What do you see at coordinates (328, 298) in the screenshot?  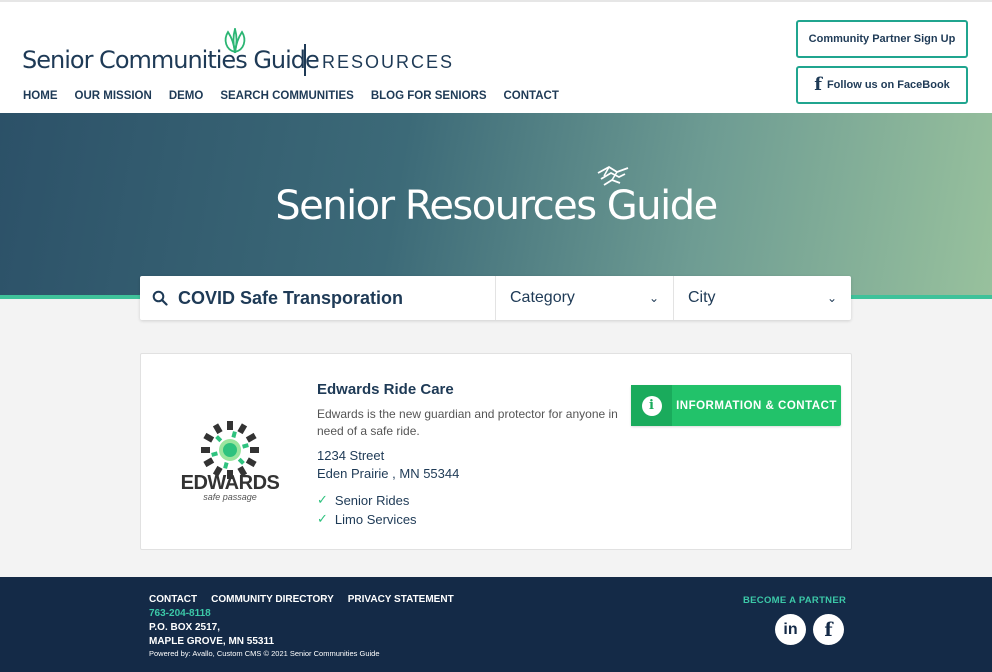 I see `search-input` at bounding box center [328, 298].